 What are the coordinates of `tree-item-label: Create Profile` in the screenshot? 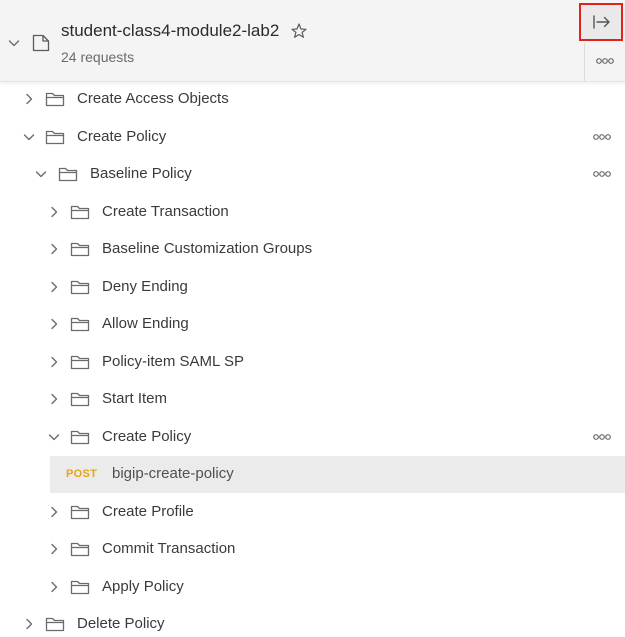 It's located at (148, 511).